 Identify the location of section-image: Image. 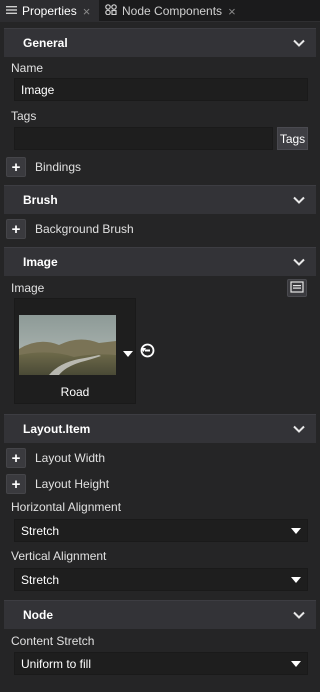
(160, 261).